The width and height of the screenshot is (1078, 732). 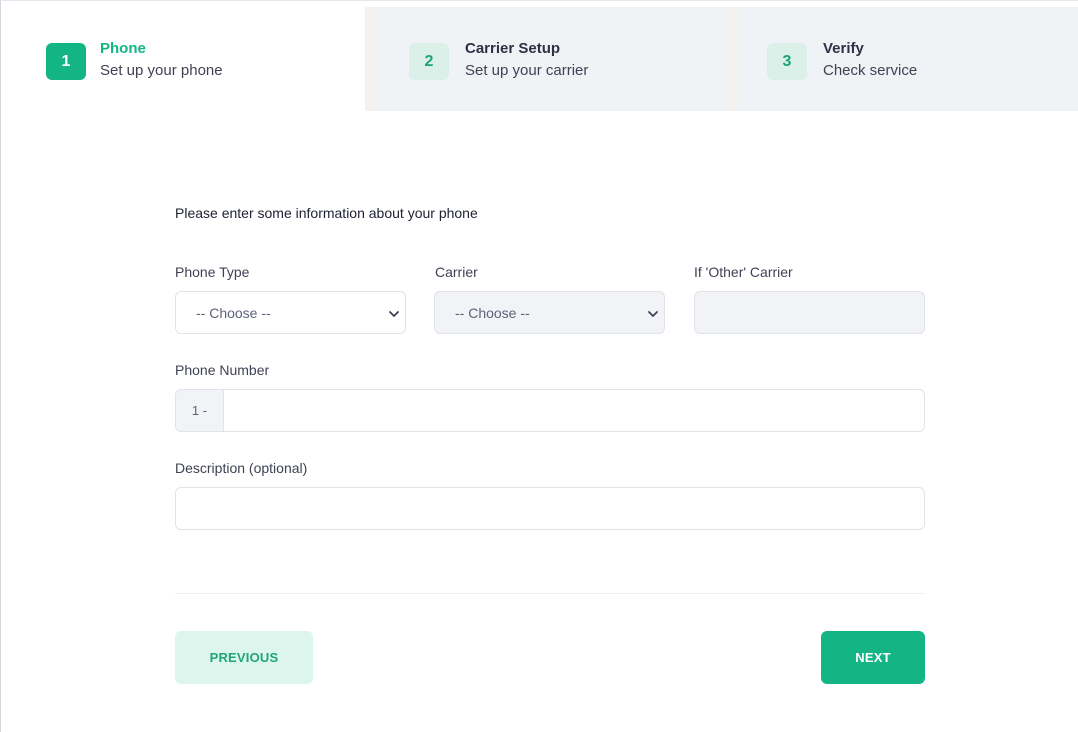 What do you see at coordinates (429, 61) in the screenshot?
I see `step-number: 2` at bounding box center [429, 61].